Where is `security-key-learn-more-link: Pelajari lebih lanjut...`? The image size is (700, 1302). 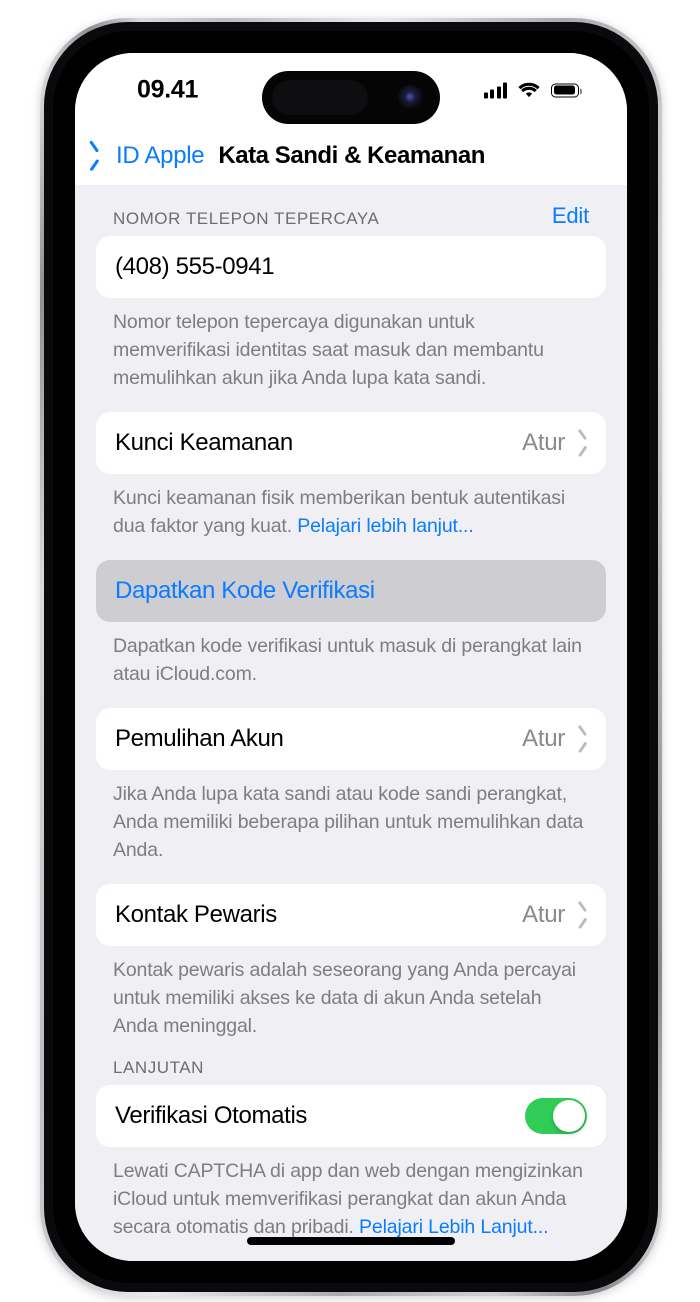
security-key-learn-more-link: Pelajari lebih lanjut... is located at coordinates (385, 526).